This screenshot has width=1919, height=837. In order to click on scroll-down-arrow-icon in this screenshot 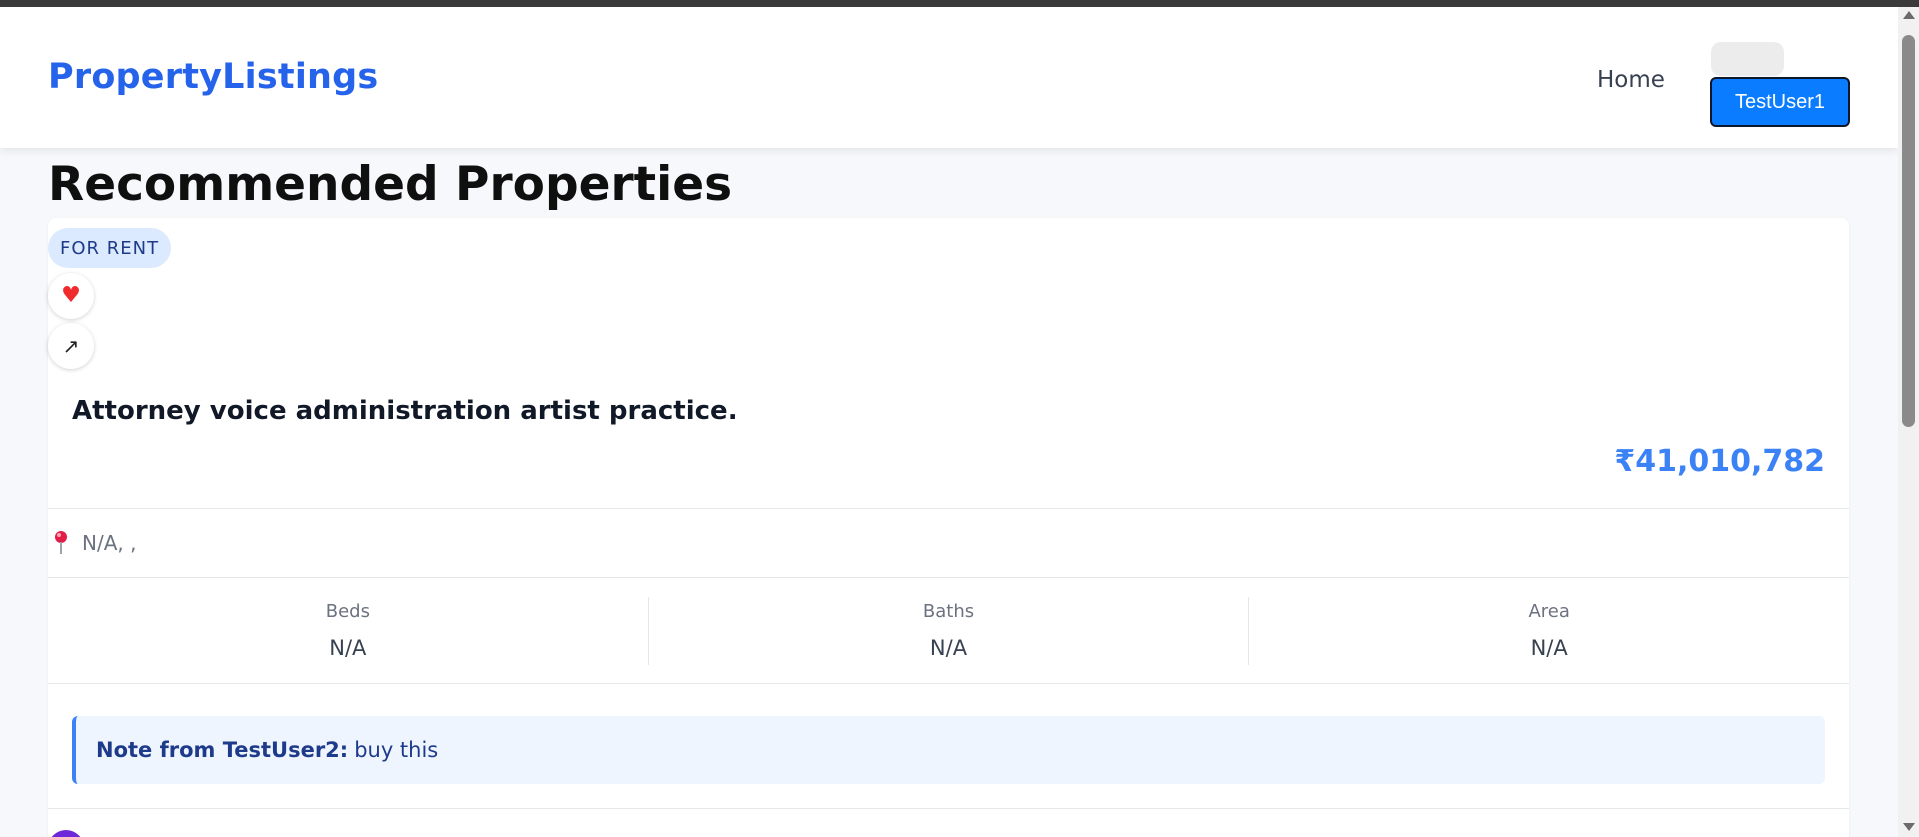, I will do `click(1909, 827)`.